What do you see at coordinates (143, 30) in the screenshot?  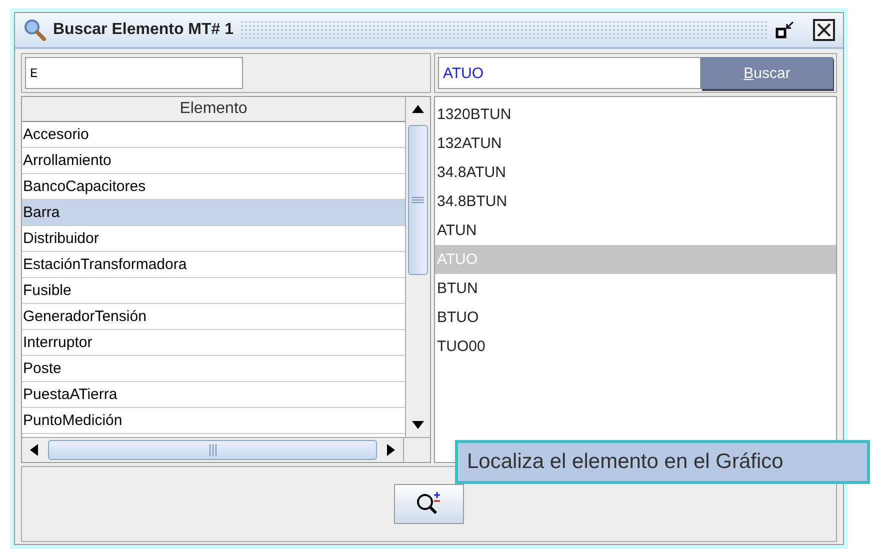 I see `window-title: Buscar Elemento MT# 1` at bounding box center [143, 30].